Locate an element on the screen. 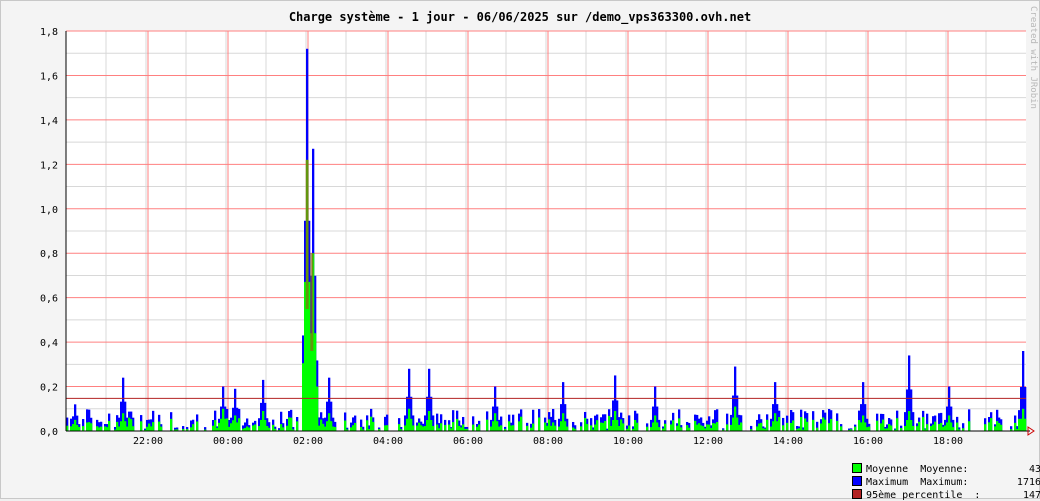 The width and height of the screenshot is (1040, 501). y-tick-label: 0,4 is located at coordinates (49, 343).